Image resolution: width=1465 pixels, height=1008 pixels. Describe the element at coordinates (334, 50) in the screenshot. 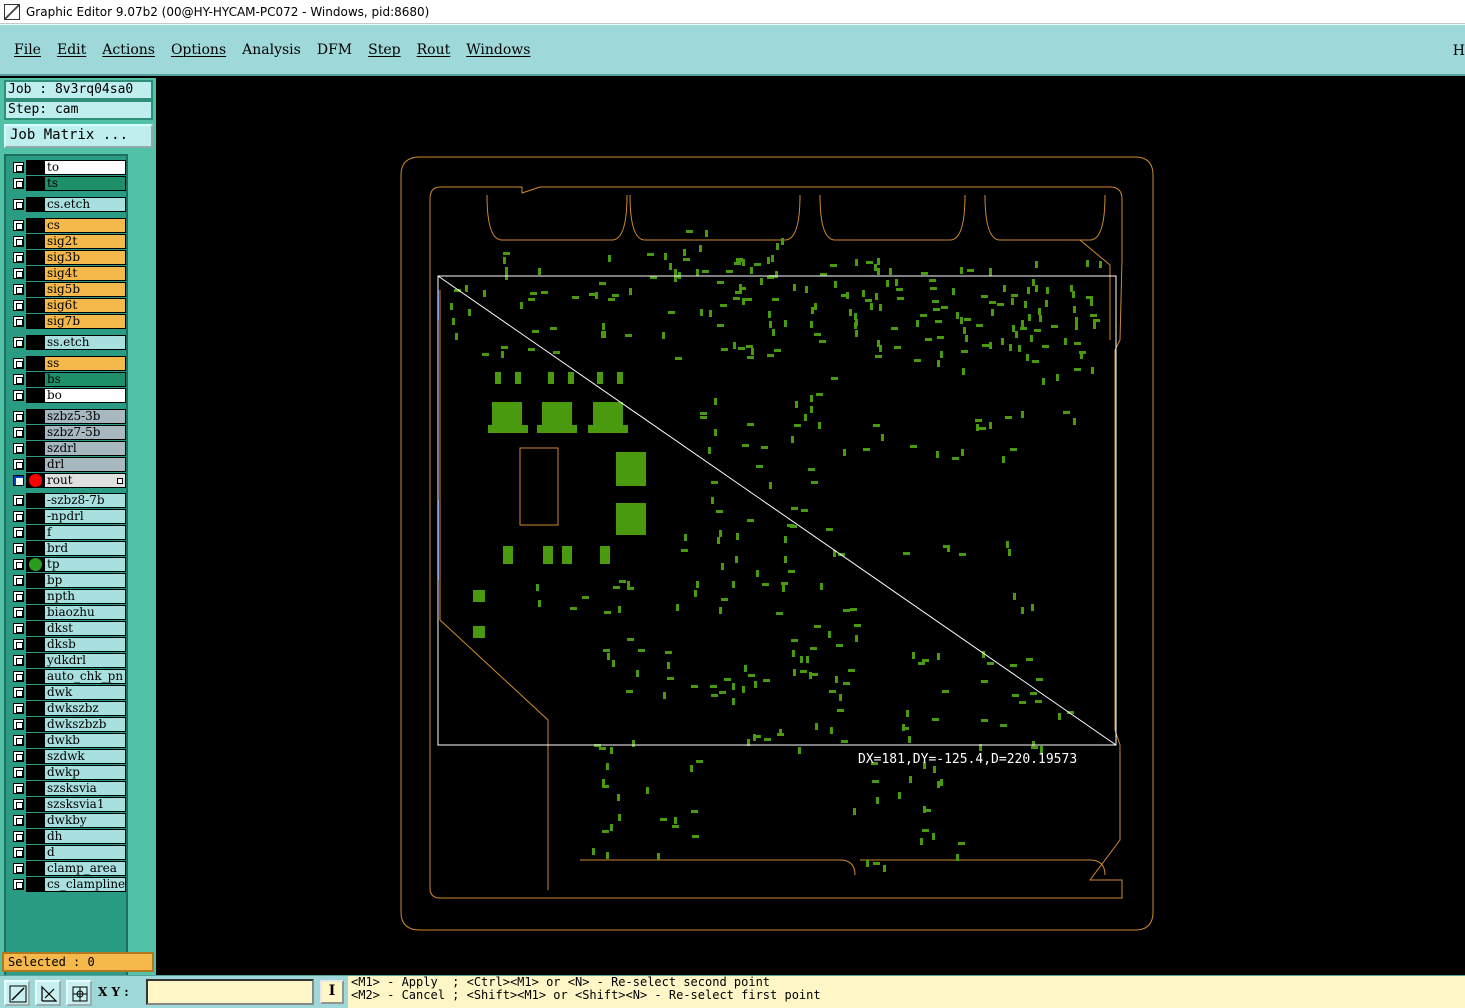

I see `menu-dfm: DFM` at that location.